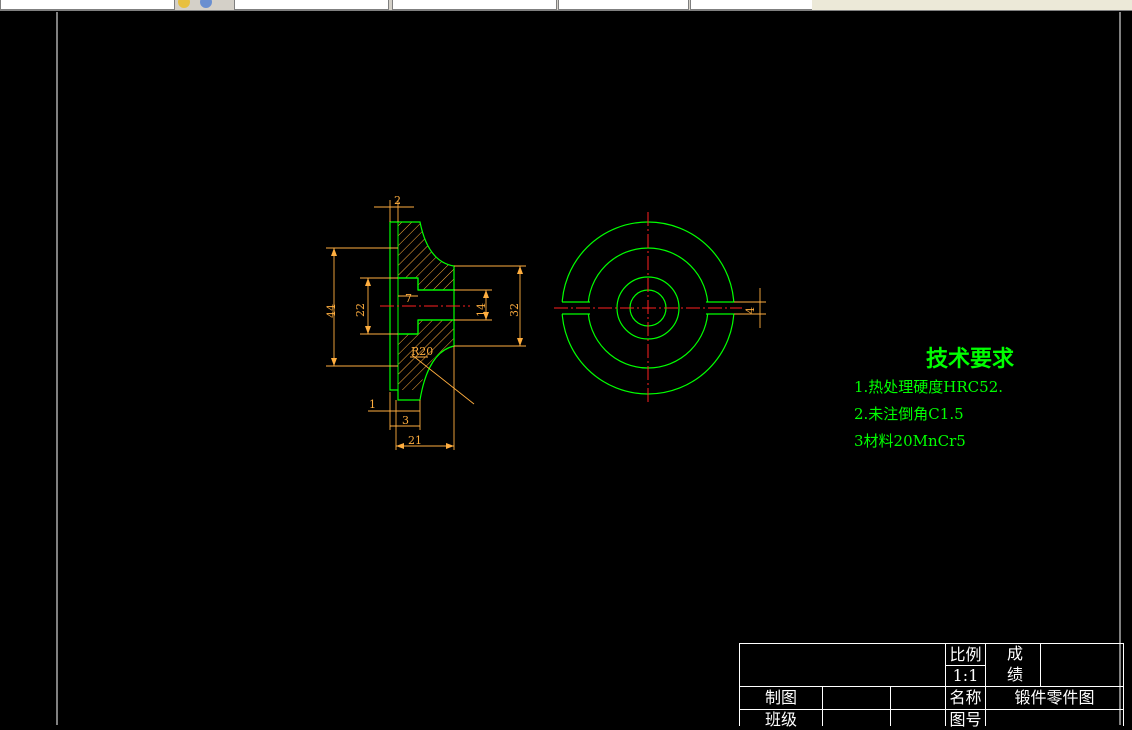 The height and width of the screenshot is (730, 1132). Describe the element at coordinates (331, 311) in the screenshot. I see `dim-44: 44` at that location.